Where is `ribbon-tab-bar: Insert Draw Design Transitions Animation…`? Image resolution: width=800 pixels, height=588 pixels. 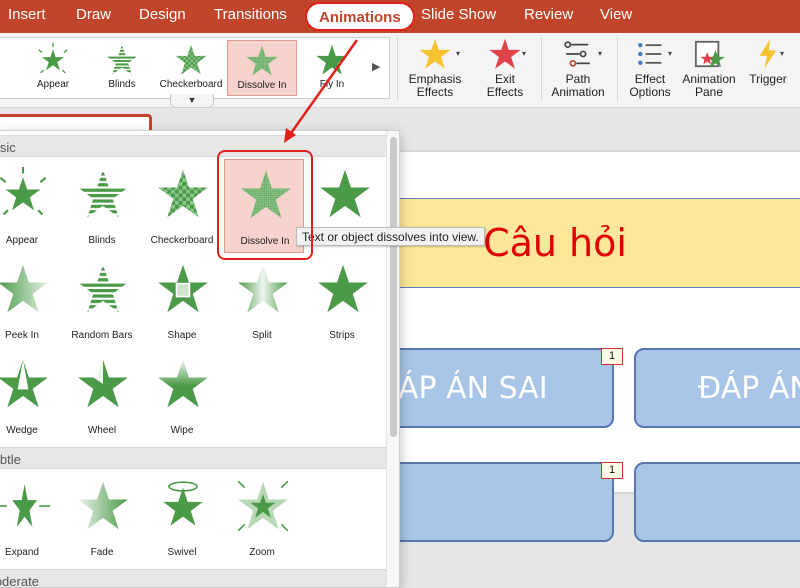
ribbon-tab-bar: Insert Draw Design Transitions Animation… is located at coordinates (400, 16).